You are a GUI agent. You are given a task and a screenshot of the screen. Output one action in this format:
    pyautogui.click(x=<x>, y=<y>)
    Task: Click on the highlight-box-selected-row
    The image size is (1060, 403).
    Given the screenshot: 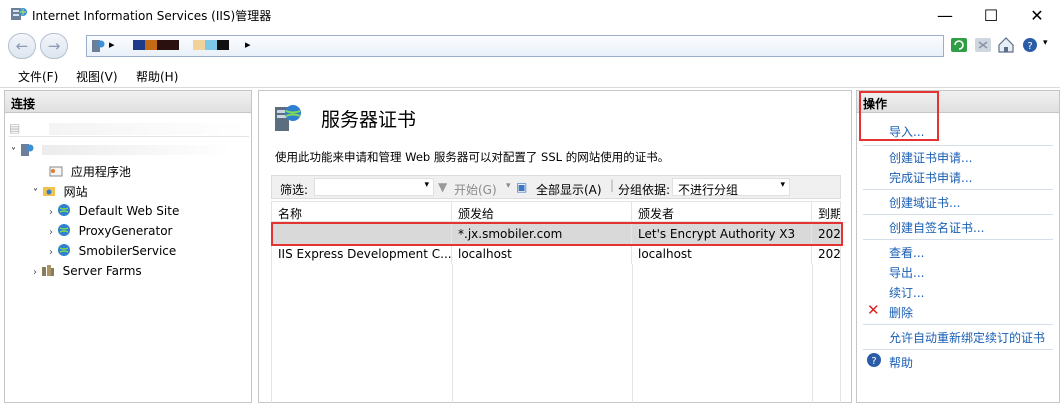 What is the action you would take?
    pyautogui.click(x=557, y=234)
    